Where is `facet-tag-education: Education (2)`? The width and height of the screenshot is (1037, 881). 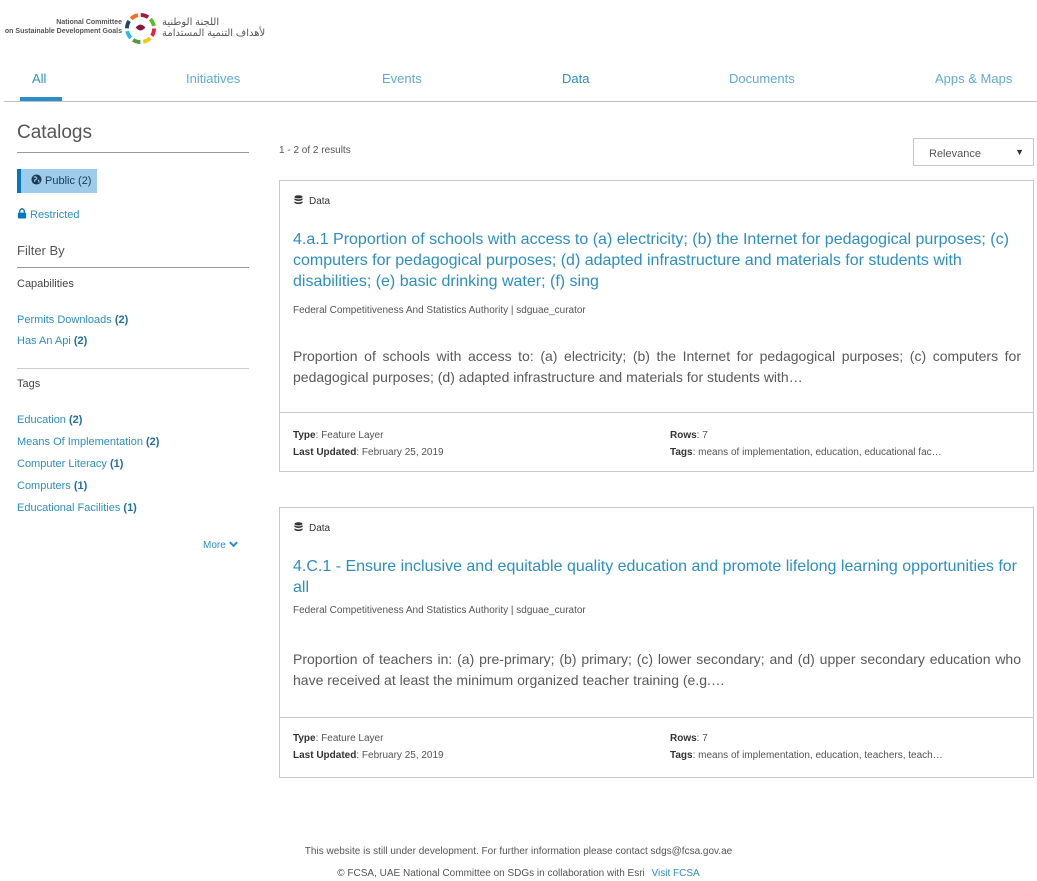 facet-tag-education: Education (2) is located at coordinates (49, 420).